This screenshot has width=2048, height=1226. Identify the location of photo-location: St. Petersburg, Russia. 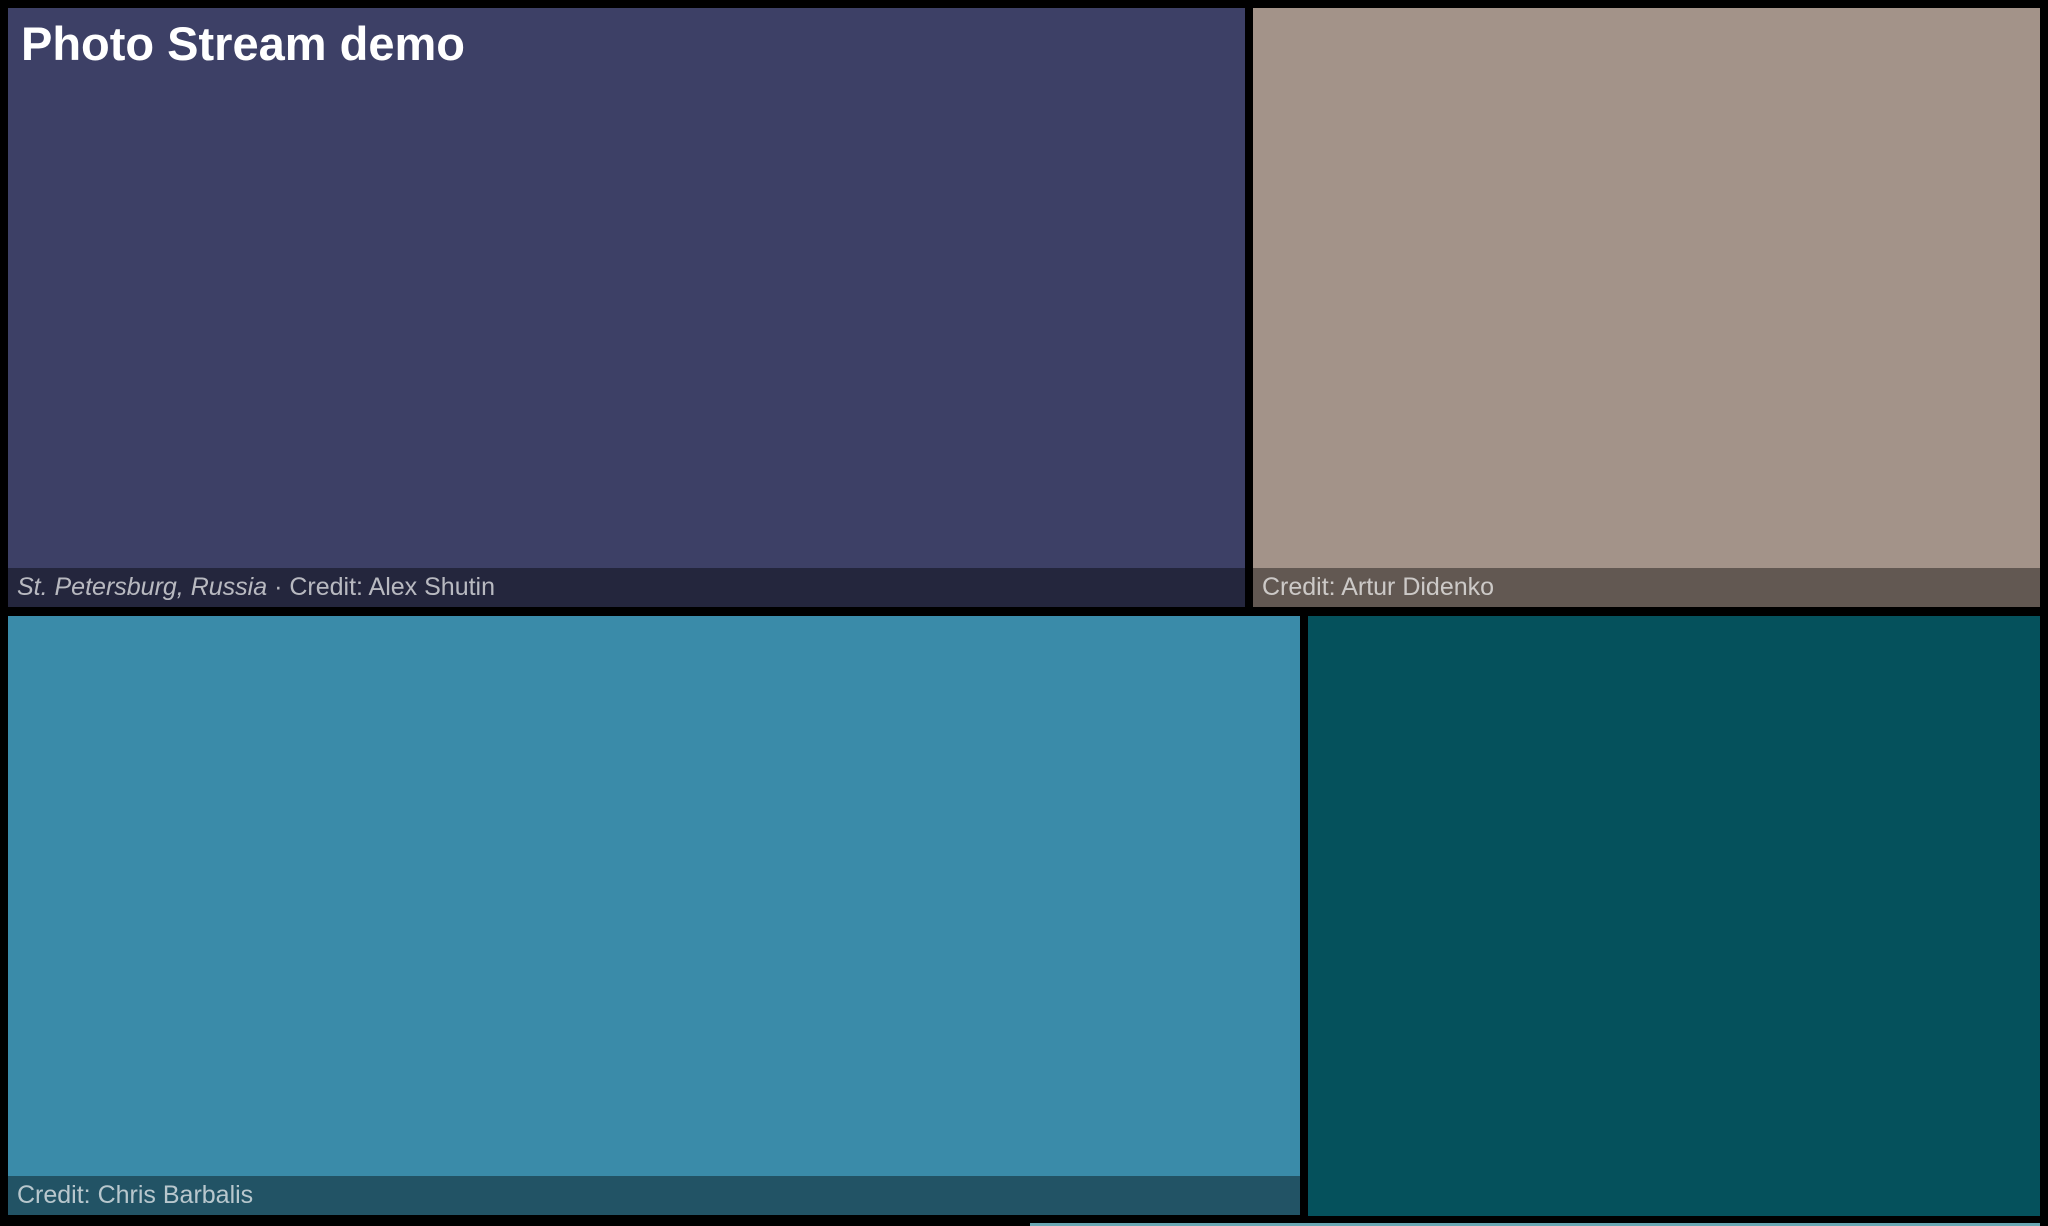
(142, 587).